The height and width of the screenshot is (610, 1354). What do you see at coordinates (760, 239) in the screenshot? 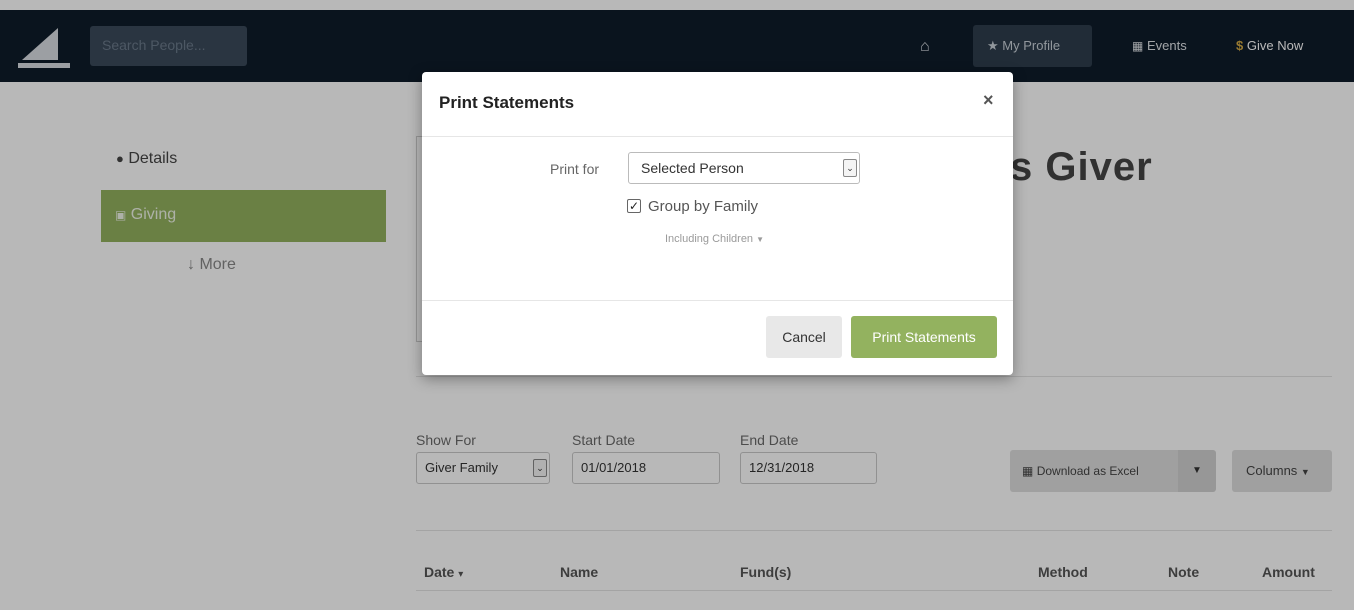
I see `caret-down-icon: ▼` at bounding box center [760, 239].